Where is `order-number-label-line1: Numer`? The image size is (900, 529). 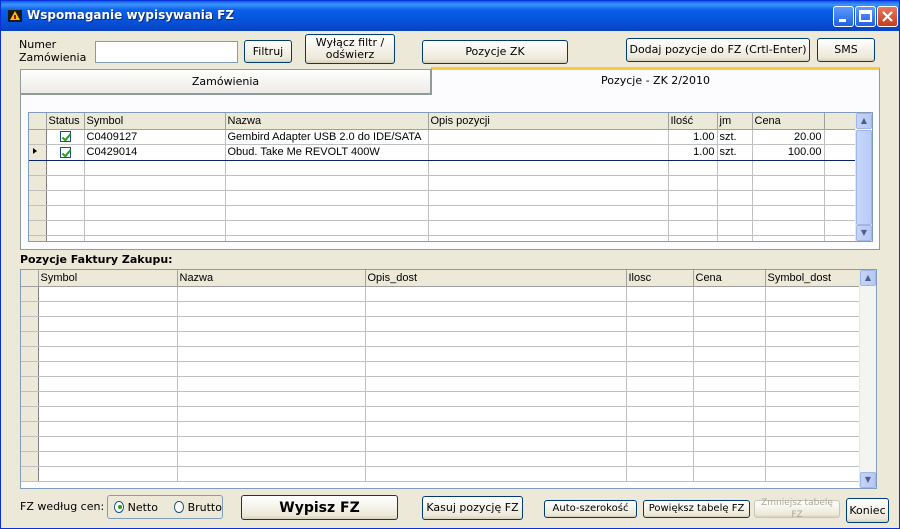
order-number-label-line1: Numer is located at coordinates (38, 44).